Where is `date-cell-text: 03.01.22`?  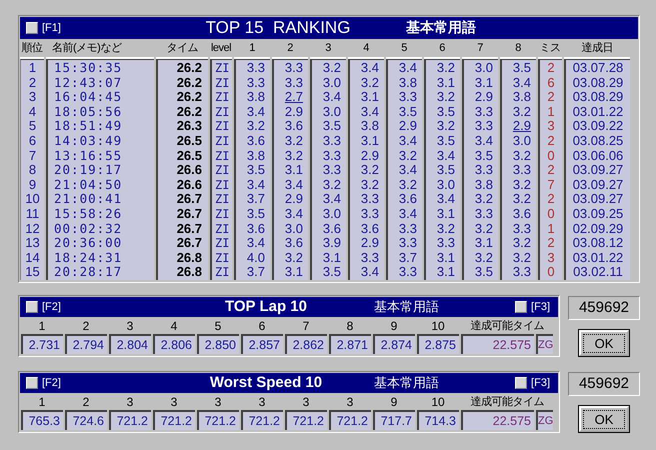
date-cell-text: 03.01.22 is located at coordinates (598, 112).